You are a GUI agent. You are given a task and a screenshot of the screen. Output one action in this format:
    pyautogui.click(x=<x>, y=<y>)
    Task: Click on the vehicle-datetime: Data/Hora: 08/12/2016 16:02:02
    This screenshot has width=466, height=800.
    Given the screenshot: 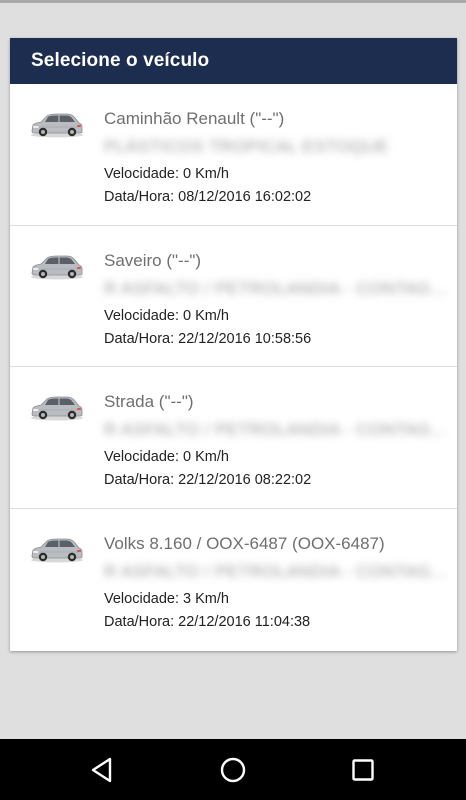 What is the action you would take?
    pyautogui.click(x=208, y=197)
    